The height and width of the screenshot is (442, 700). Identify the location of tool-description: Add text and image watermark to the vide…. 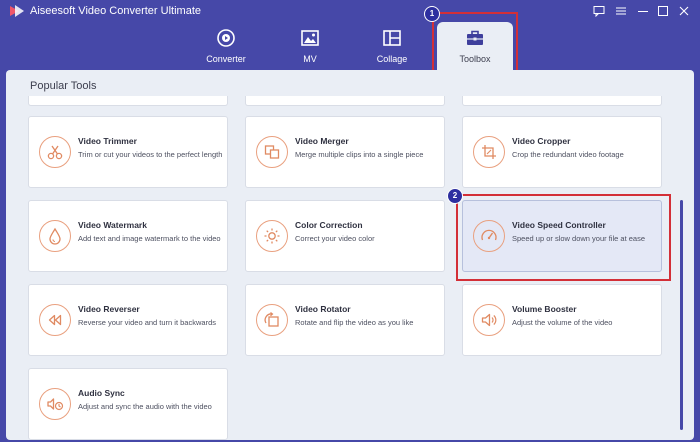
(149, 238).